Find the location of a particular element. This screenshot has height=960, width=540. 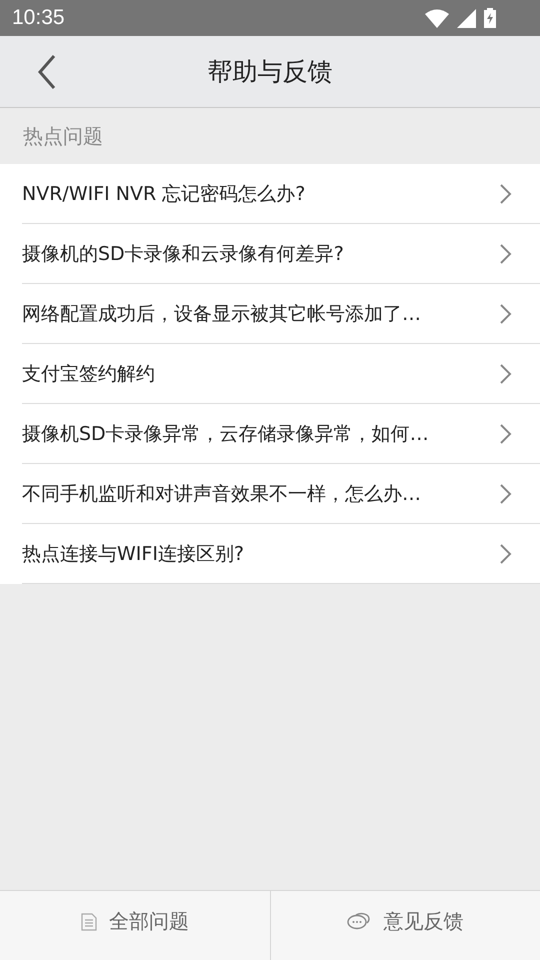

battery-icon is located at coordinates (490, 18).